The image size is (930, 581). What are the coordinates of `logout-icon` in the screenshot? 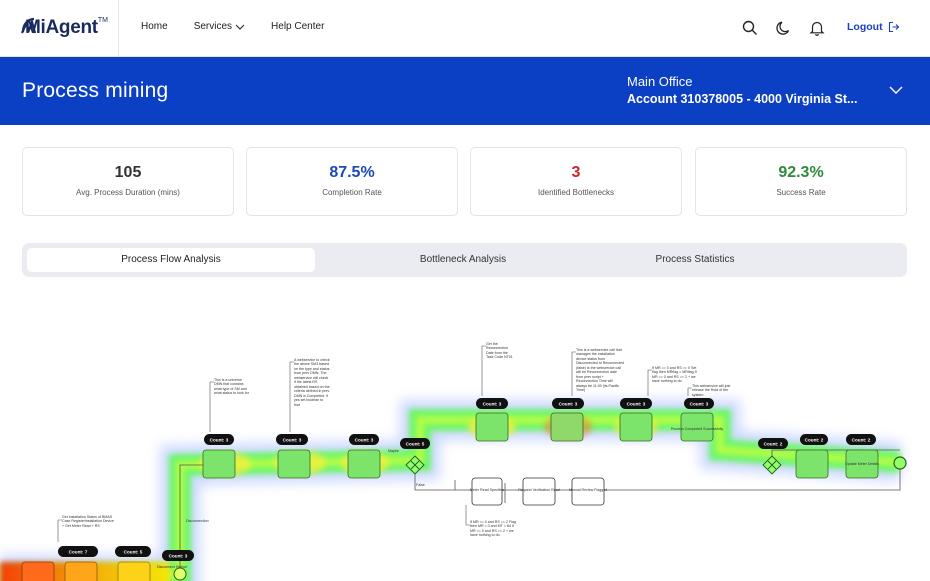 It's located at (893, 27).